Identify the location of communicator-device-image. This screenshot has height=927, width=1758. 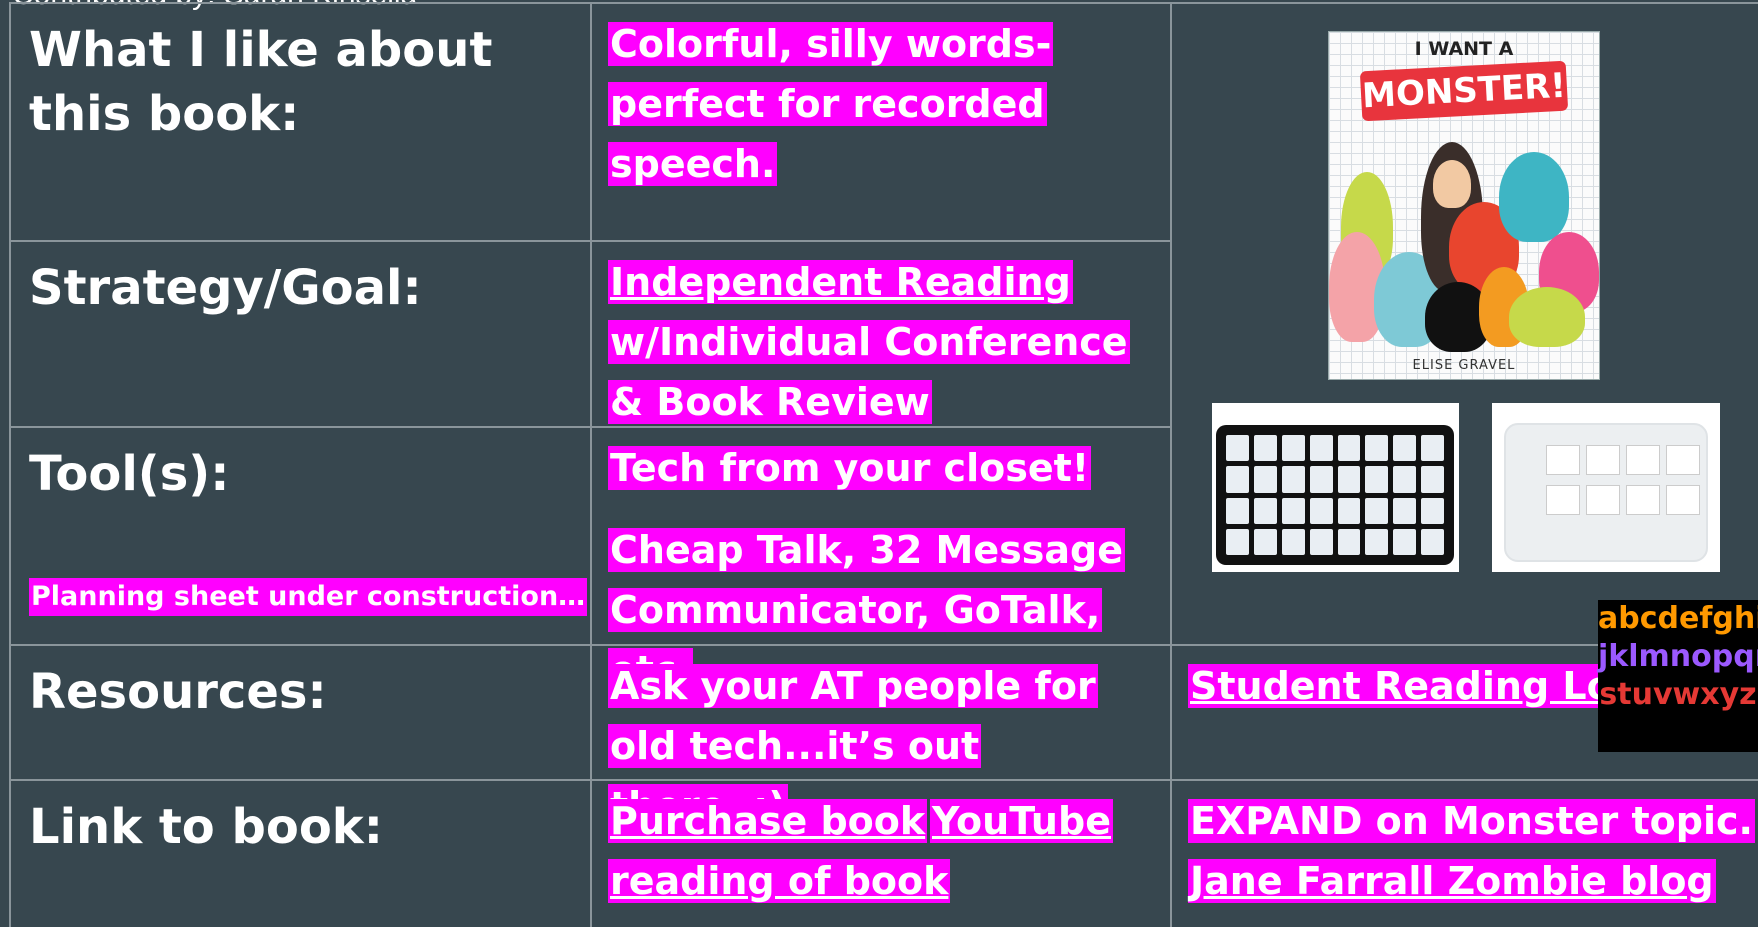
(1335, 487).